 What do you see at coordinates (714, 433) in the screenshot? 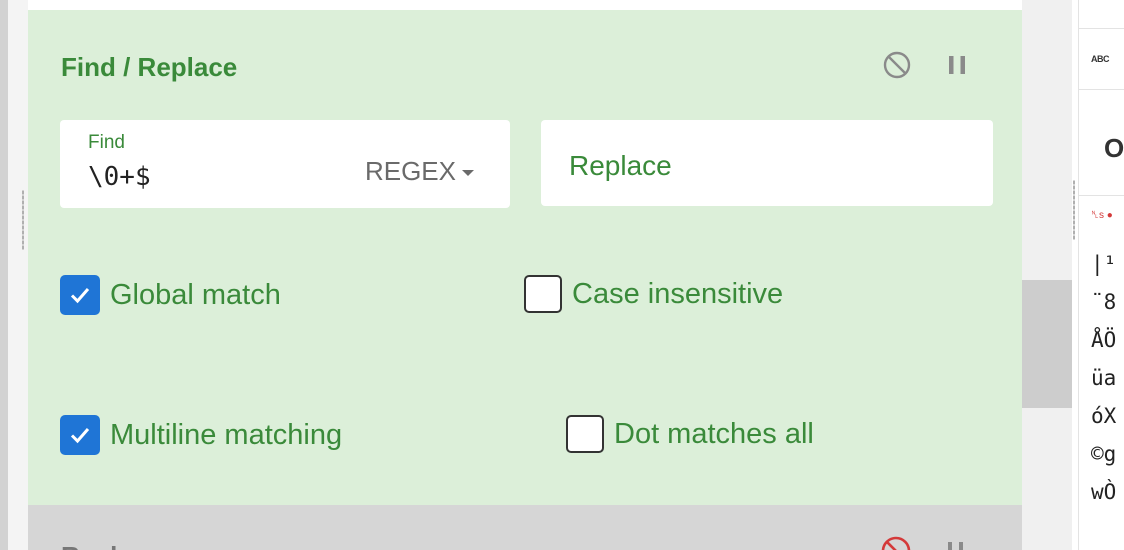
I see `dot-matches-all-label: Dot matches all` at bounding box center [714, 433].